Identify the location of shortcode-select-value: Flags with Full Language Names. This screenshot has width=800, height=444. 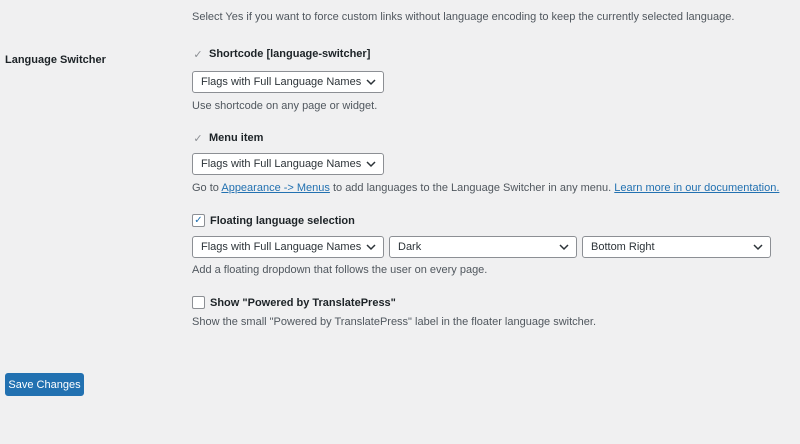
(281, 82).